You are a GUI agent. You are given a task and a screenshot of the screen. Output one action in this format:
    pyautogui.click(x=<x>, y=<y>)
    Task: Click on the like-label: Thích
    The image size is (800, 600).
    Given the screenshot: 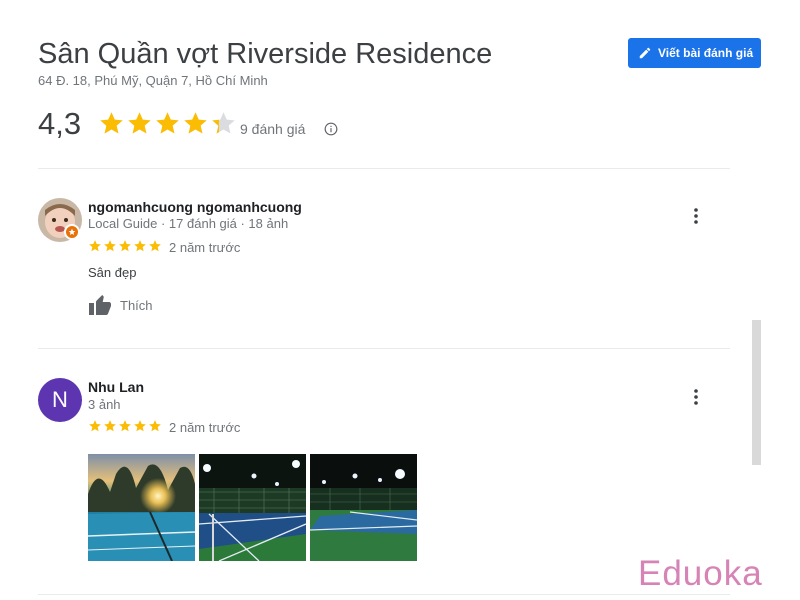 What is the action you would take?
    pyautogui.click(x=136, y=305)
    